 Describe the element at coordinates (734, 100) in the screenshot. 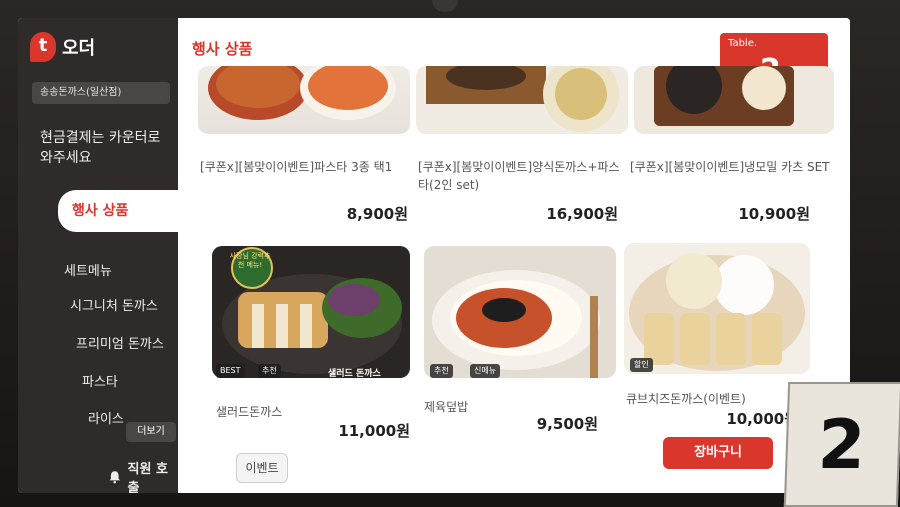

I see `product-image-soba-katsu-set` at that location.